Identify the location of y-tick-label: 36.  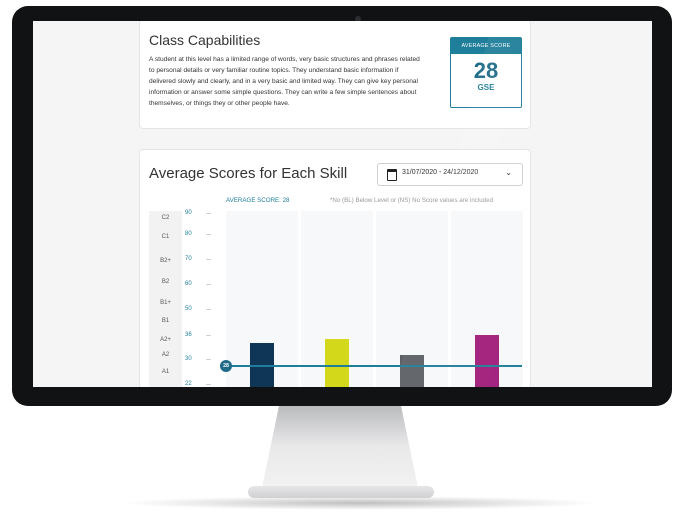
(188, 335).